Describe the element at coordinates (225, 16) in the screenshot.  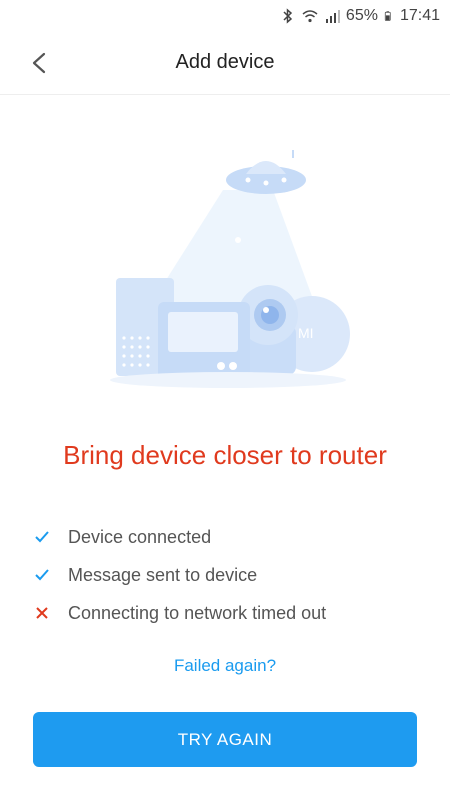
I see `status-bar: 65% 17:41` at that location.